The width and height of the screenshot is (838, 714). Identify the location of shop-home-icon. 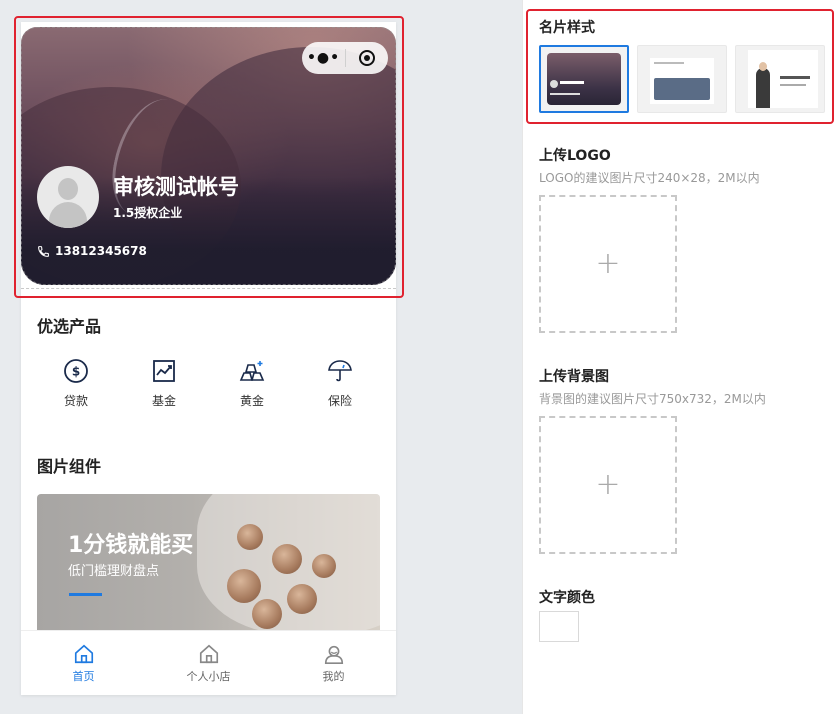
(208, 654).